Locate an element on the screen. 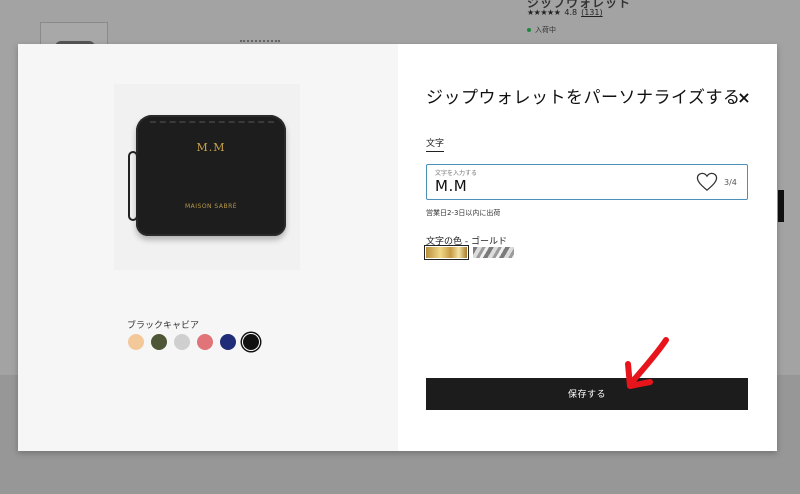 Image resolution: width=800 pixels, height=494 pixels. stock-dot-icon is located at coordinates (529, 30).